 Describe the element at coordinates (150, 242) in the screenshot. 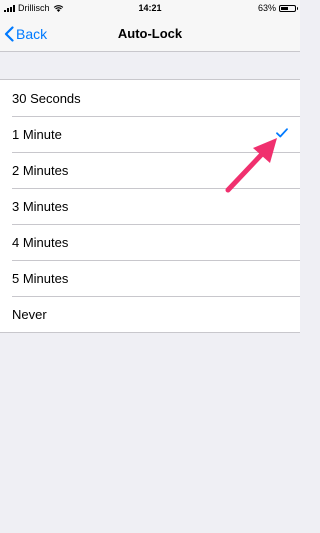

I see `option-4-minutes: 4 Minutes` at that location.